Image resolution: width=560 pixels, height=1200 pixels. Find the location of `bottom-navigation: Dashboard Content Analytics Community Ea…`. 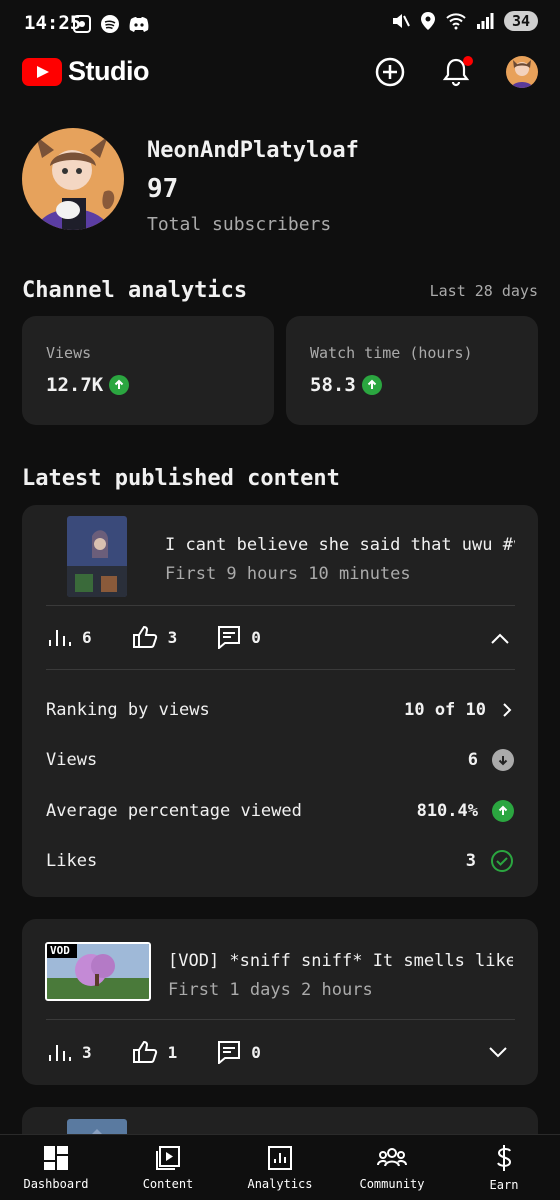

bottom-navigation: Dashboard Content Analytics Community Ea… is located at coordinates (280, 1167).